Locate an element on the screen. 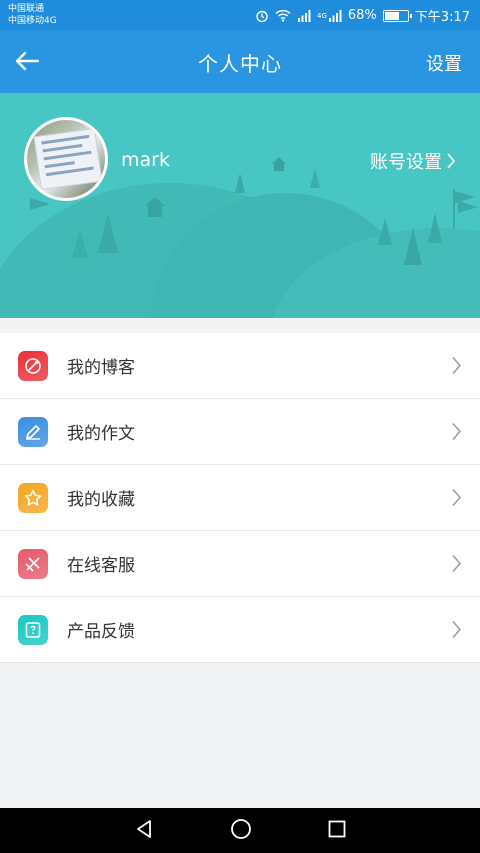 The image size is (480, 853). nav-home-icon is located at coordinates (241, 831).